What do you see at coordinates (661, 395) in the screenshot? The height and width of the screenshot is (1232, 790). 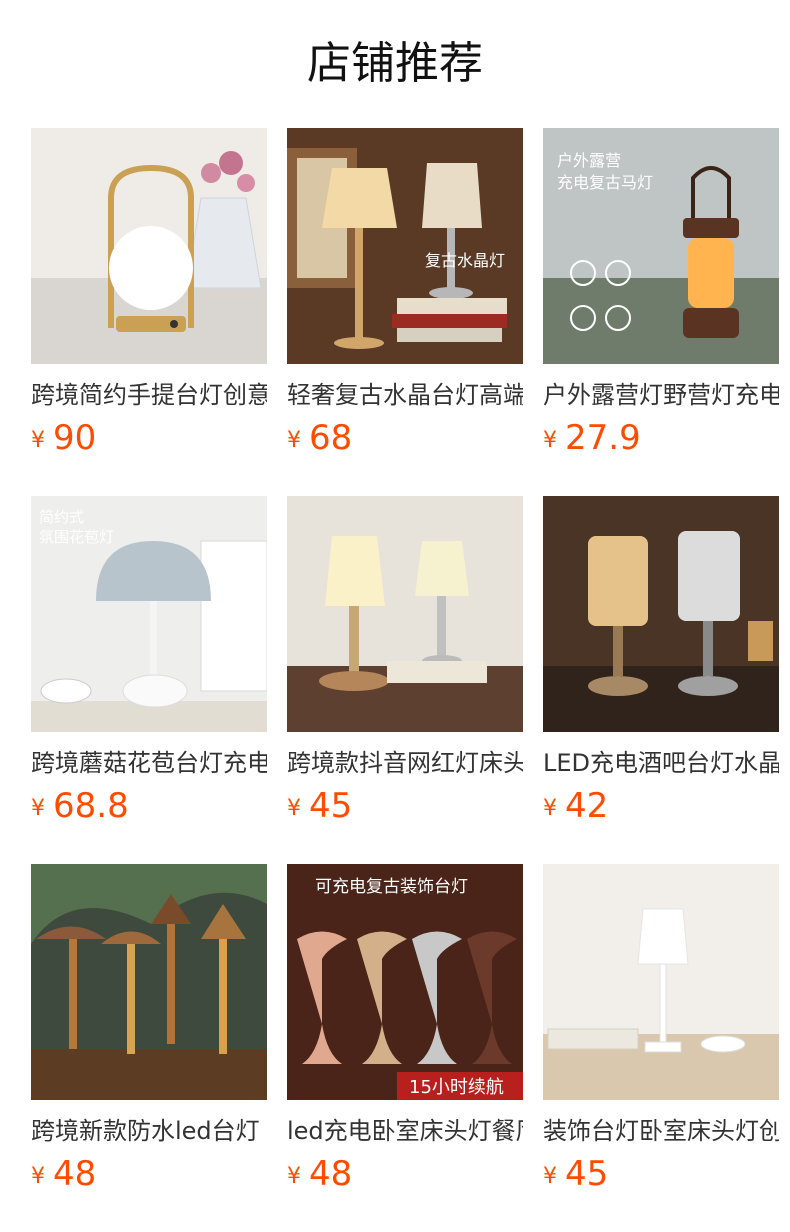 I see `product-title: 户外露营灯野营灯充电` at bounding box center [661, 395].